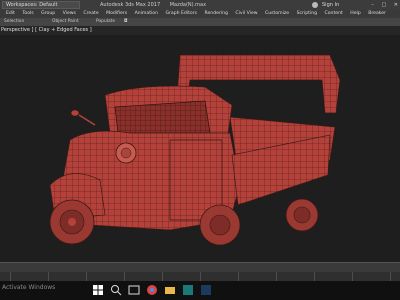  Describe the element at coordinates (116, 13) in the screenshot. I see `menu-item: Modifiers` at that location.